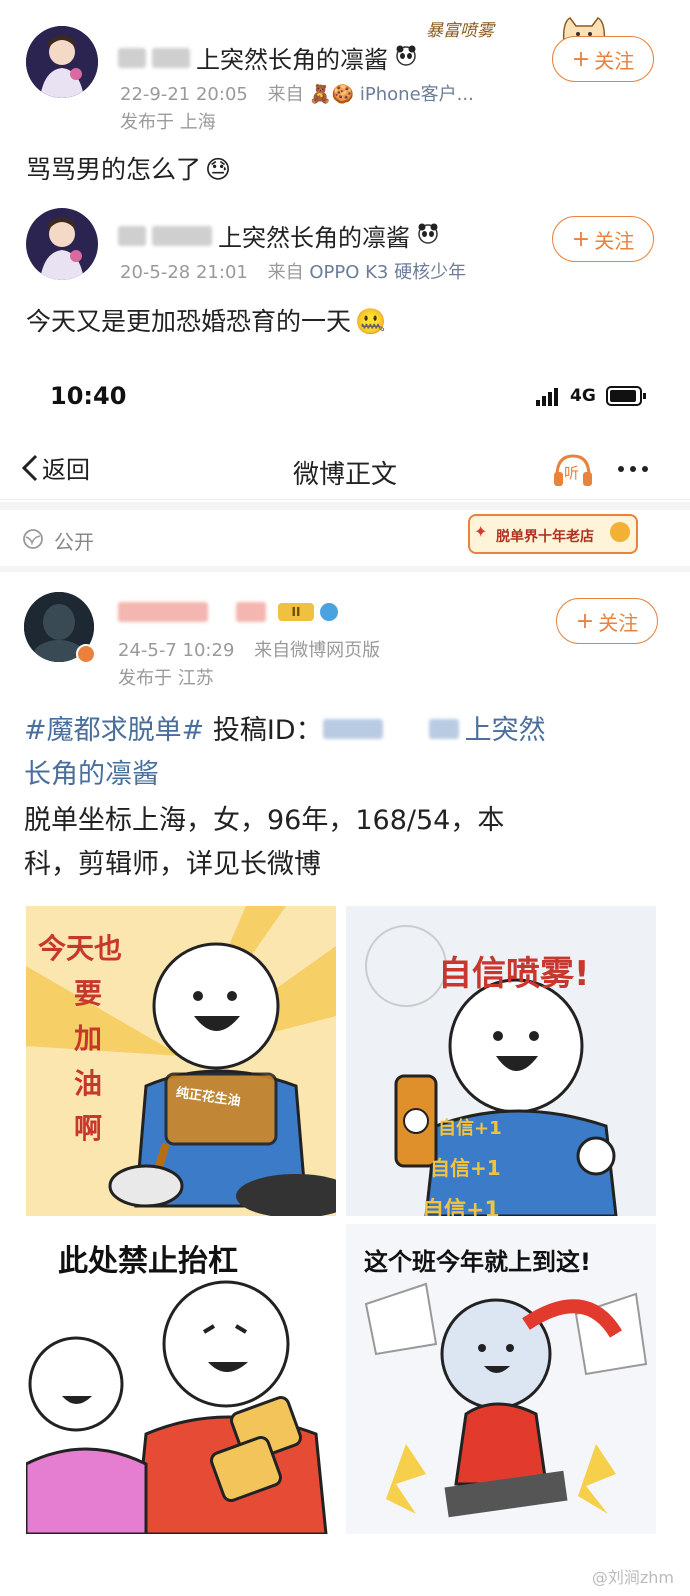 This screenshot has height=1596, width=690. I want to click on zipped-mouth-emoji-icon: 🤐, so click(371, 321).